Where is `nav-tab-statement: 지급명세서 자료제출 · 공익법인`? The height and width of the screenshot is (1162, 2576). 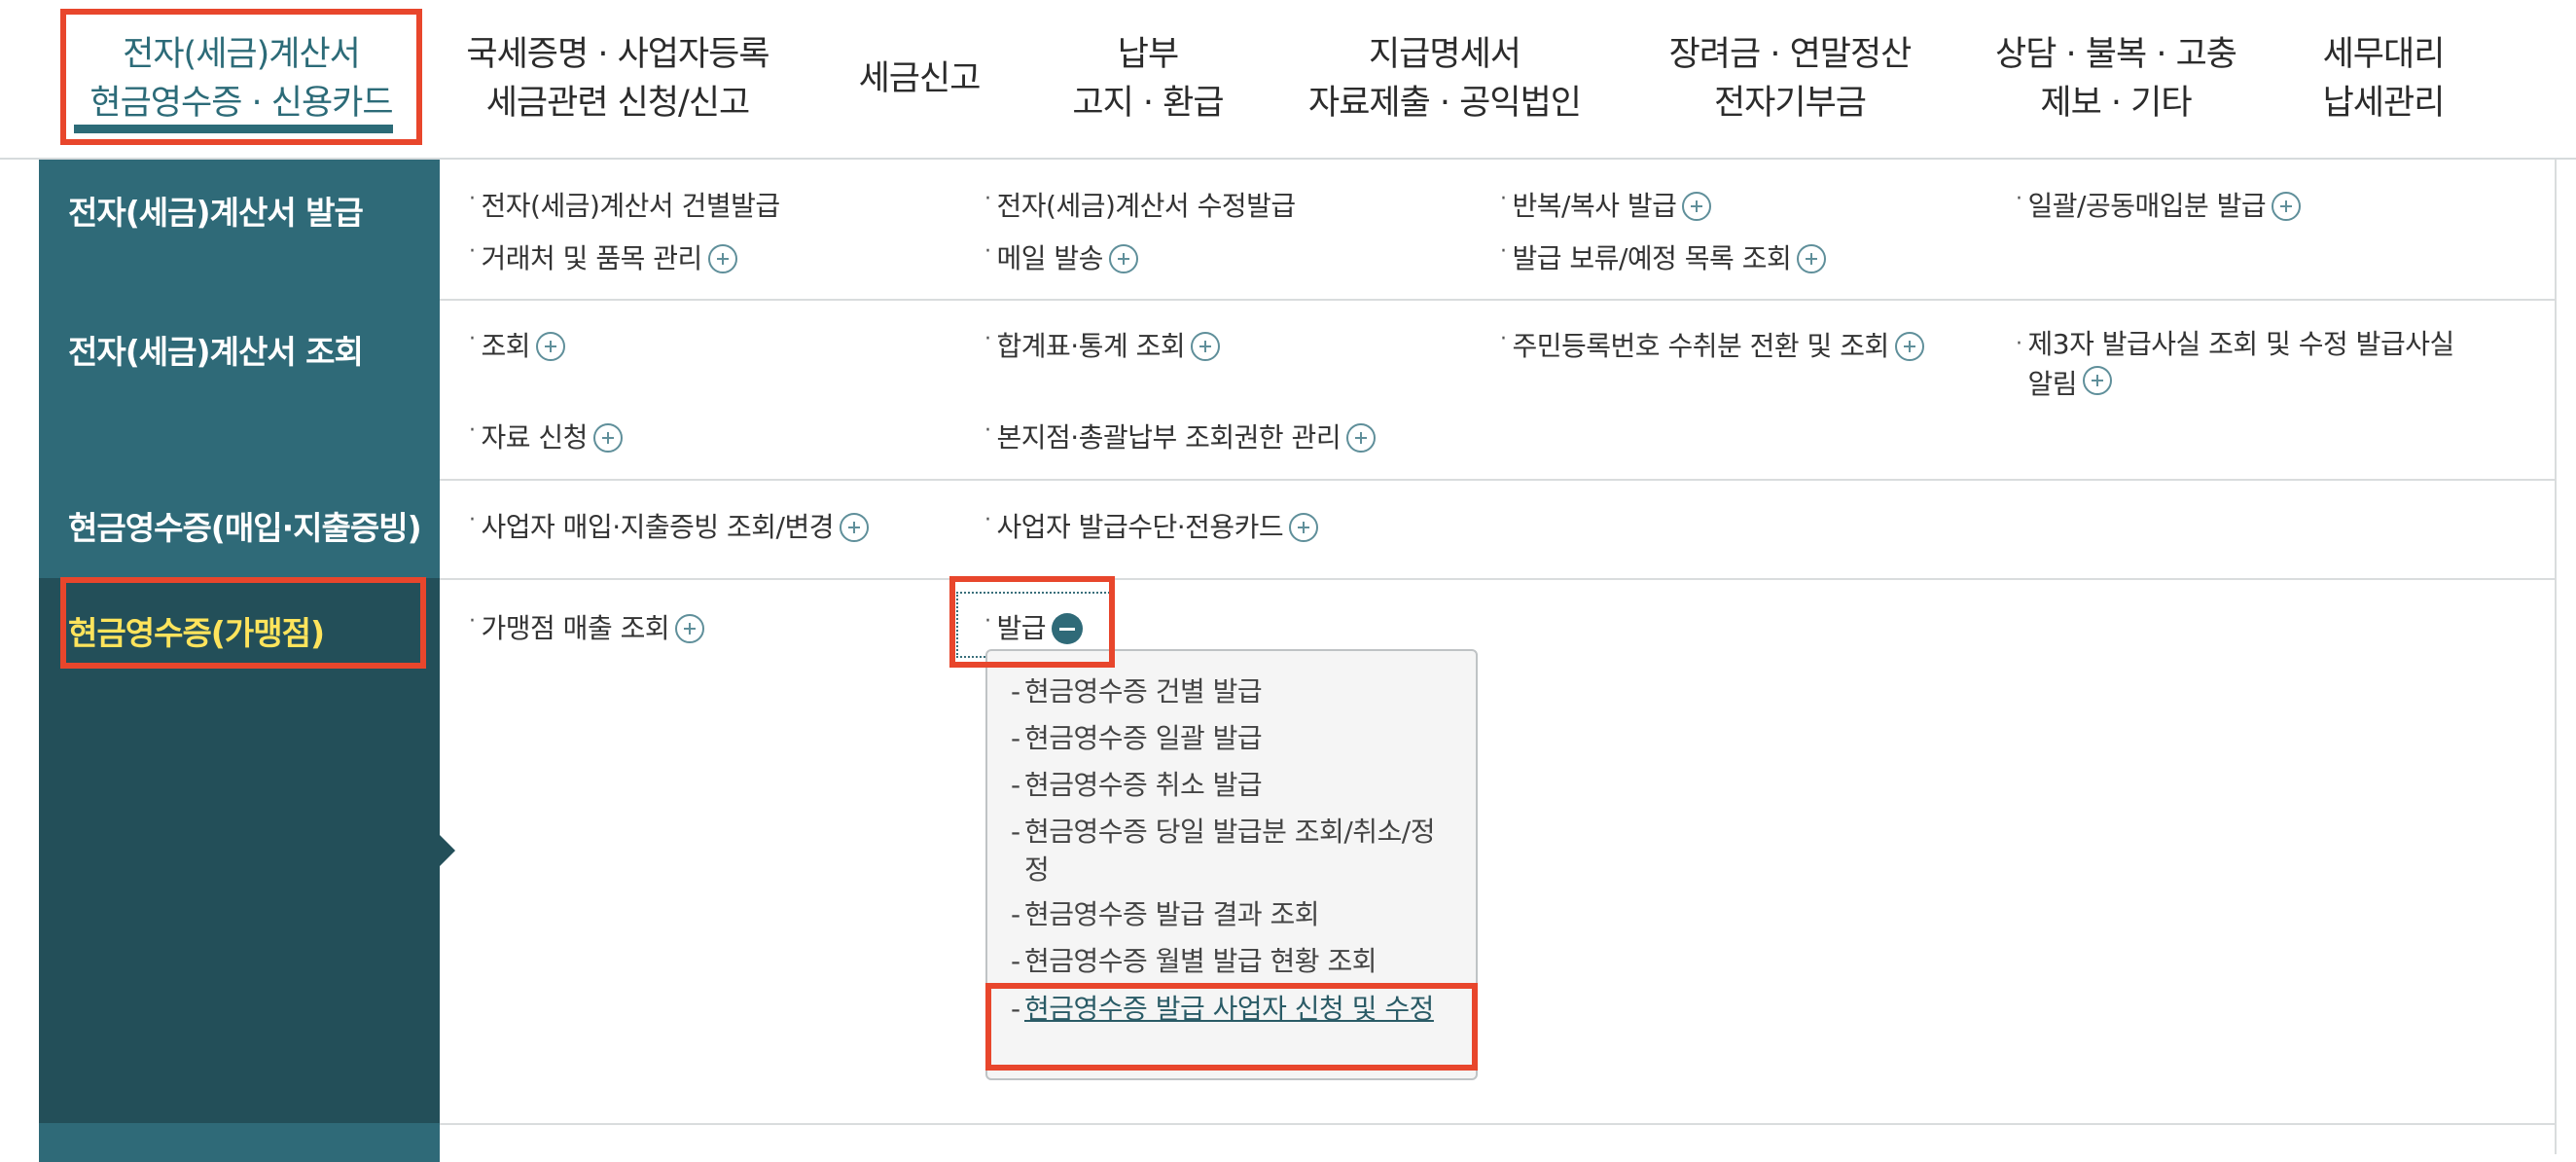
nav-tab-statement: 지급명세서 자료제출 · 공익법인 is located at coordinates (1444, 79).